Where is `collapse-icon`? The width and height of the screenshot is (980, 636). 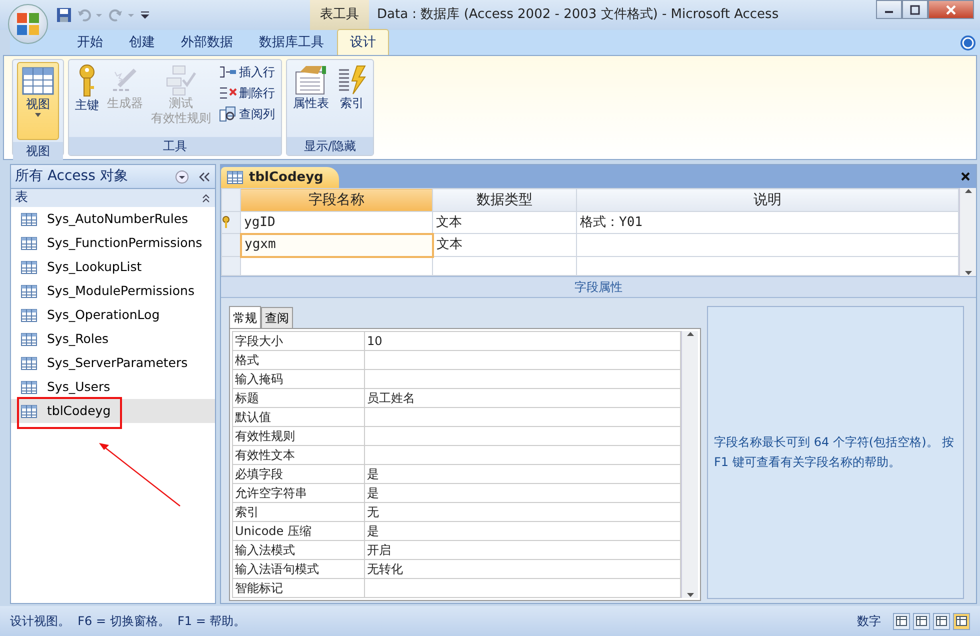
collapse-icon is located at coordinates (204, 176).